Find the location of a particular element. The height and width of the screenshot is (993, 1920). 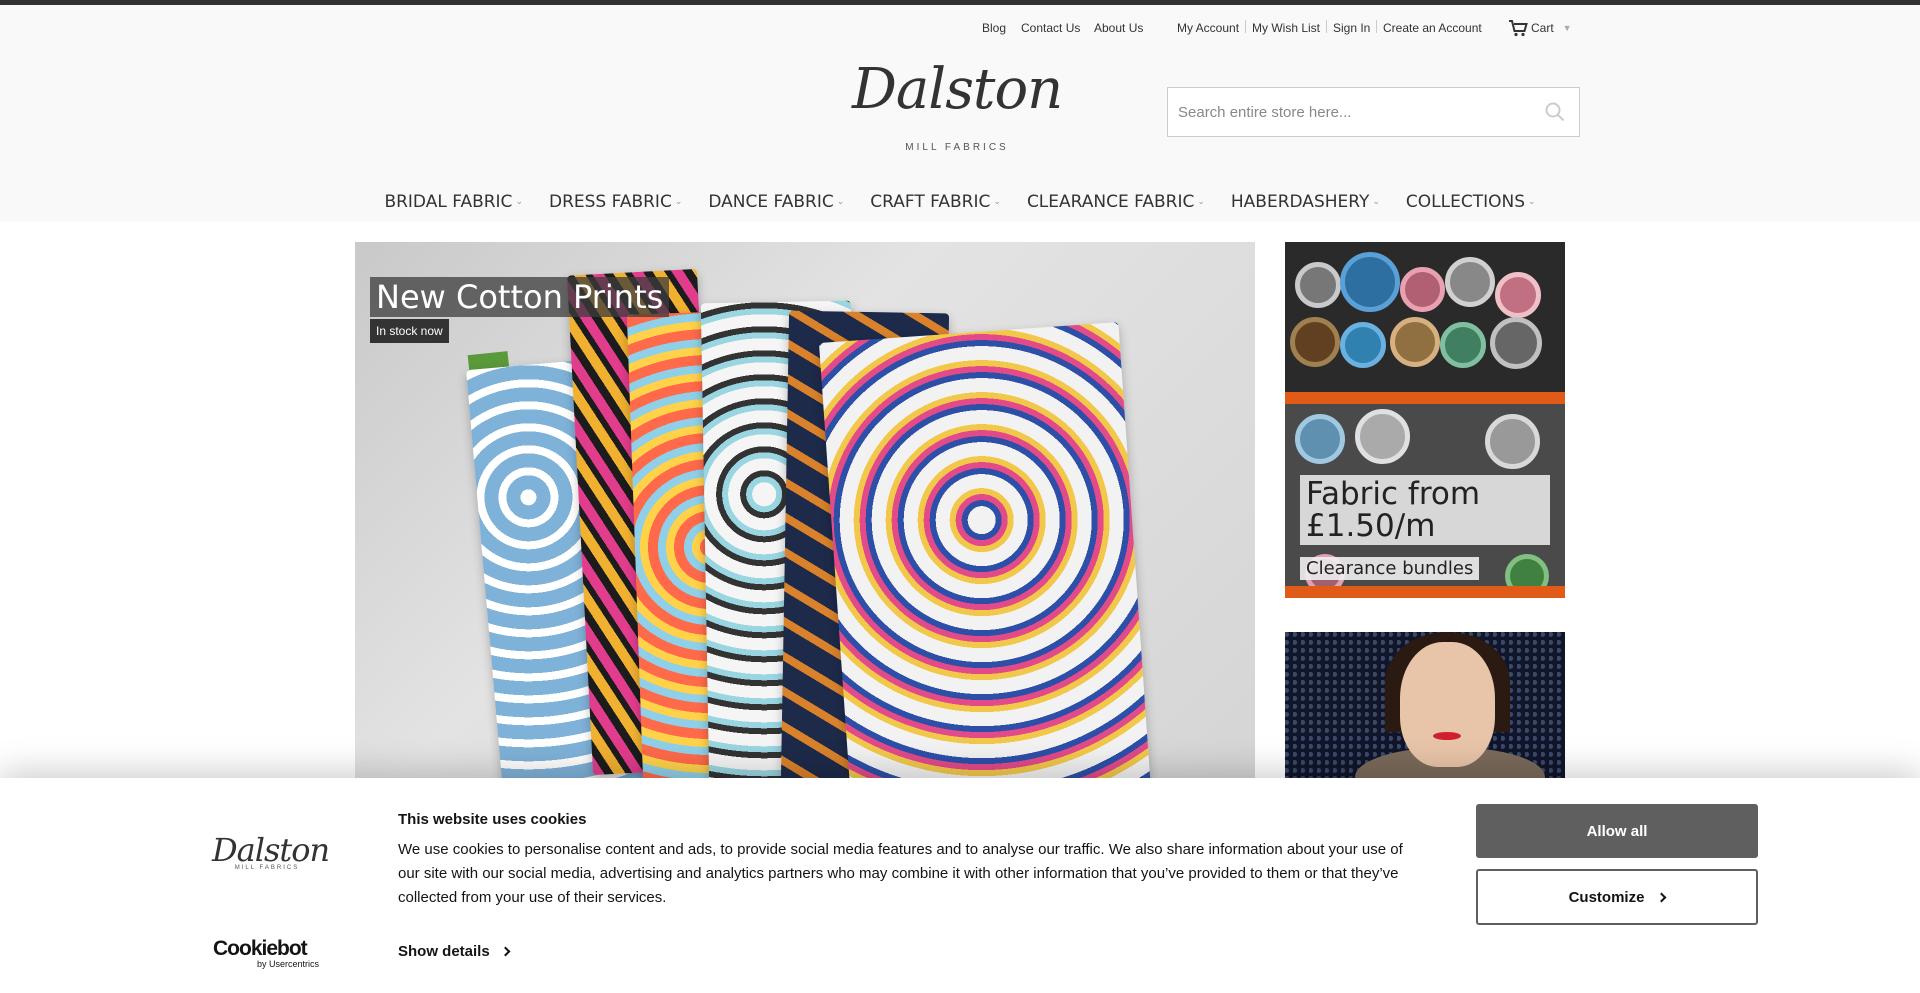

promo-subtitle: Clearance bundles is located at coordinates (1390, 568).